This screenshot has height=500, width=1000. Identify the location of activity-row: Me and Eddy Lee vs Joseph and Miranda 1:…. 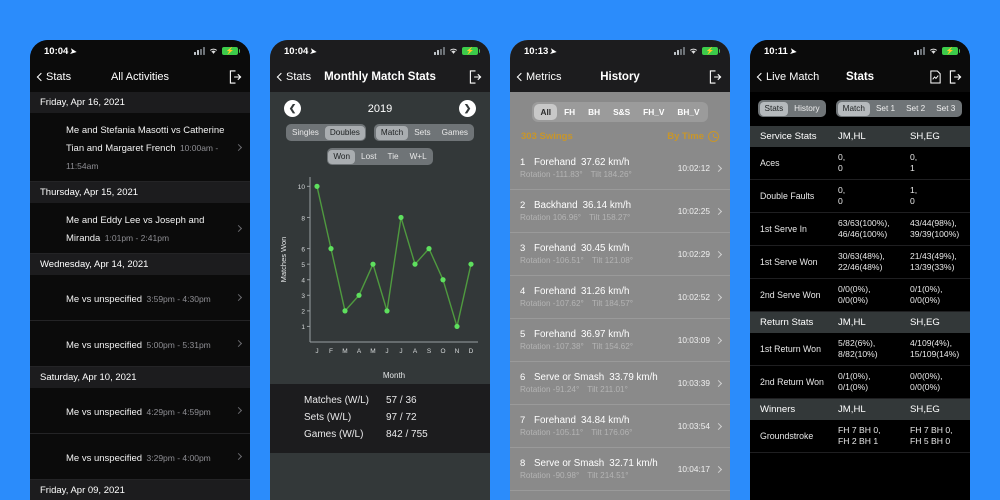
(140, 228).